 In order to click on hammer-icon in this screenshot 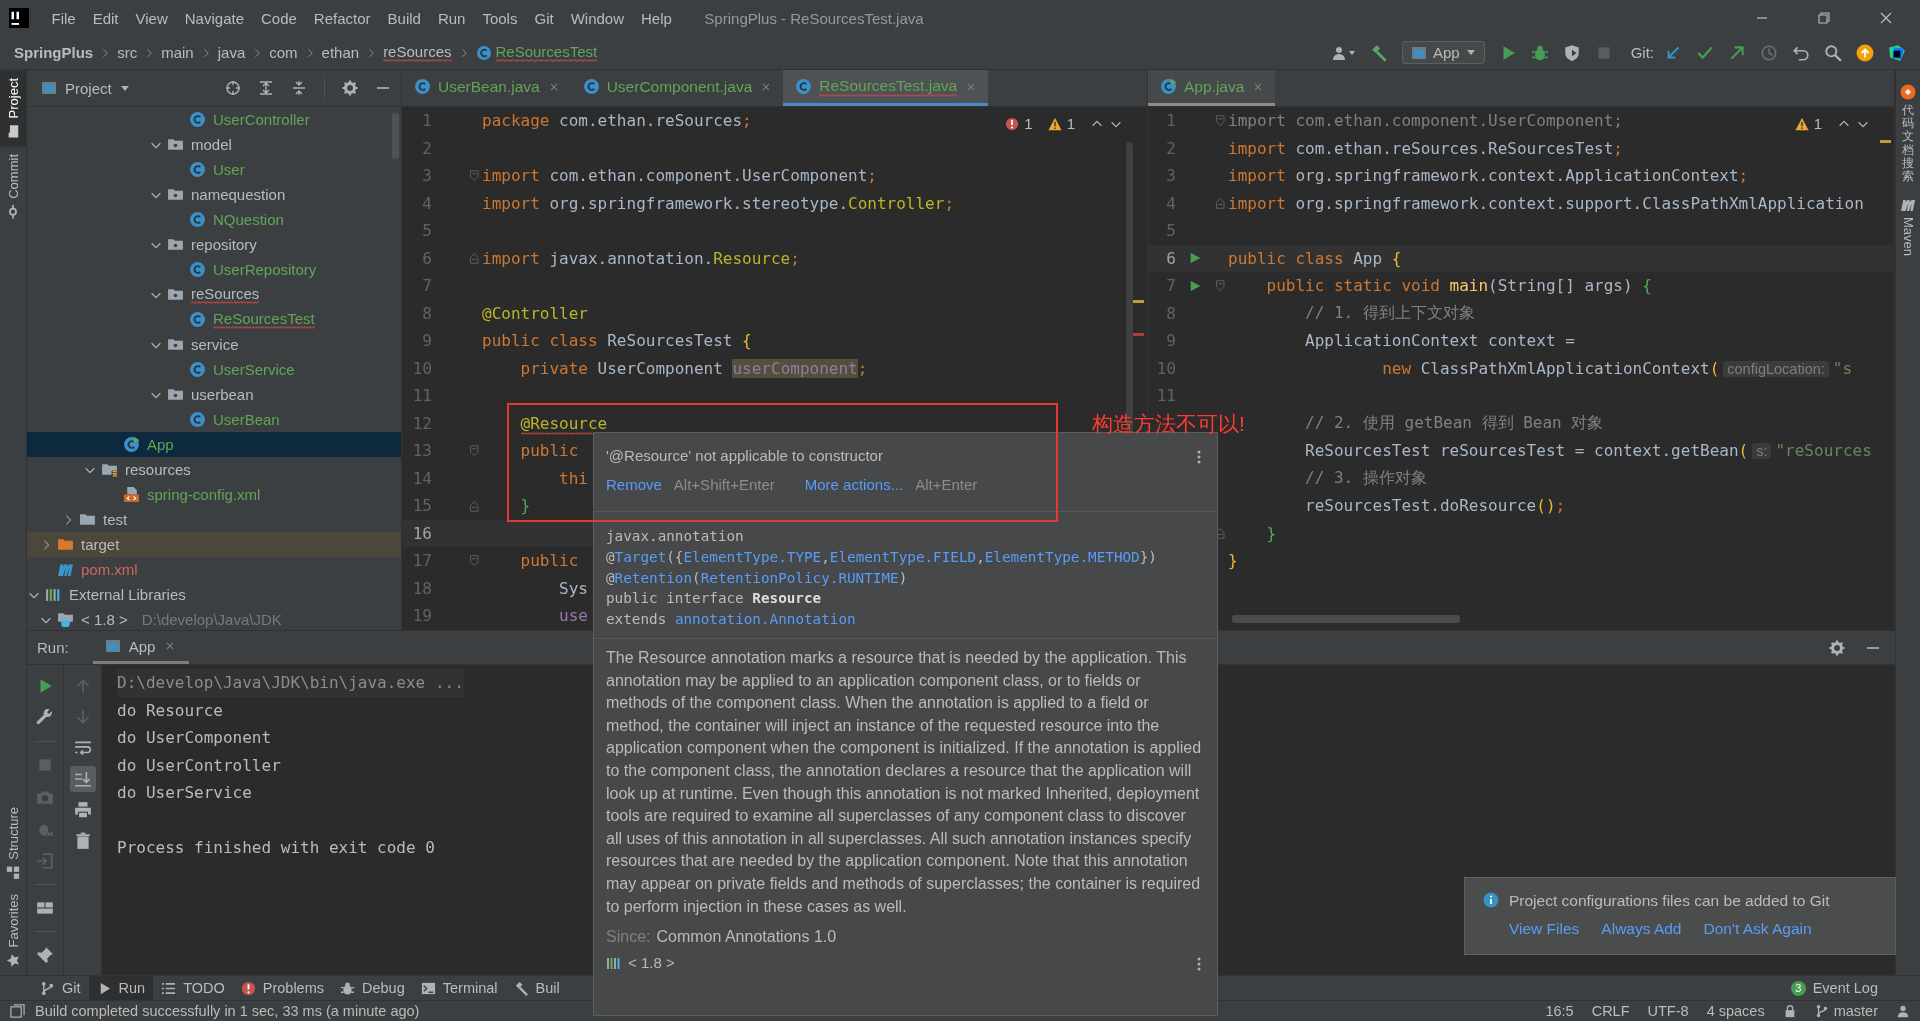, I will do `click(1378, 52)`.